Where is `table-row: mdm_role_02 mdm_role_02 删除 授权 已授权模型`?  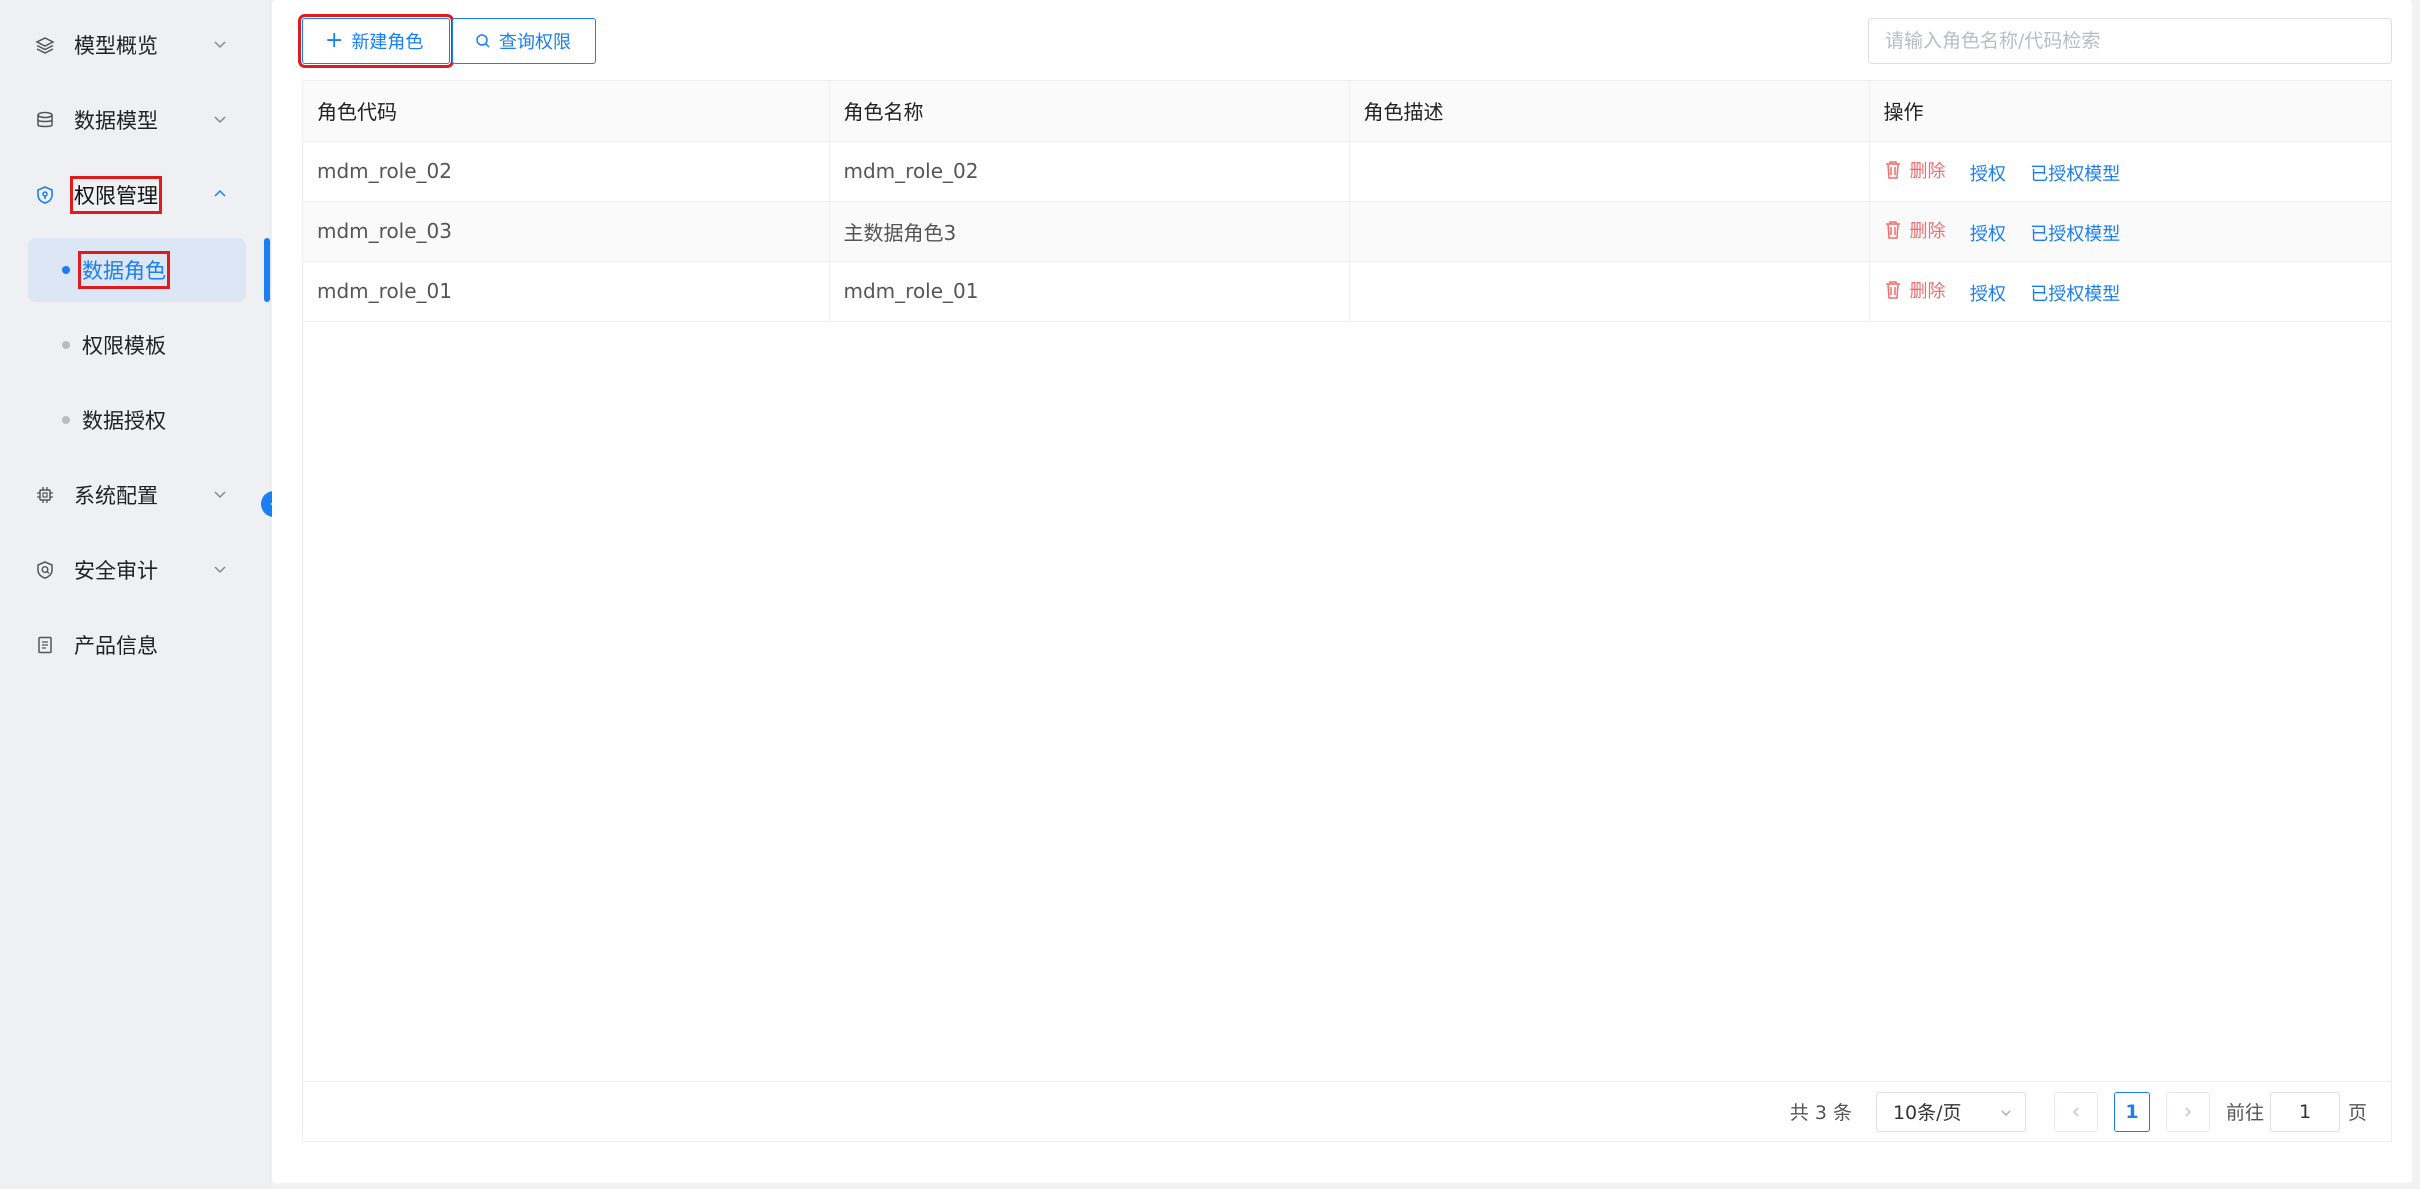 table-row: mdm_role_02 mdm_role_02 删除 授权 已授权模型 is located at coordinates (1347, 171).